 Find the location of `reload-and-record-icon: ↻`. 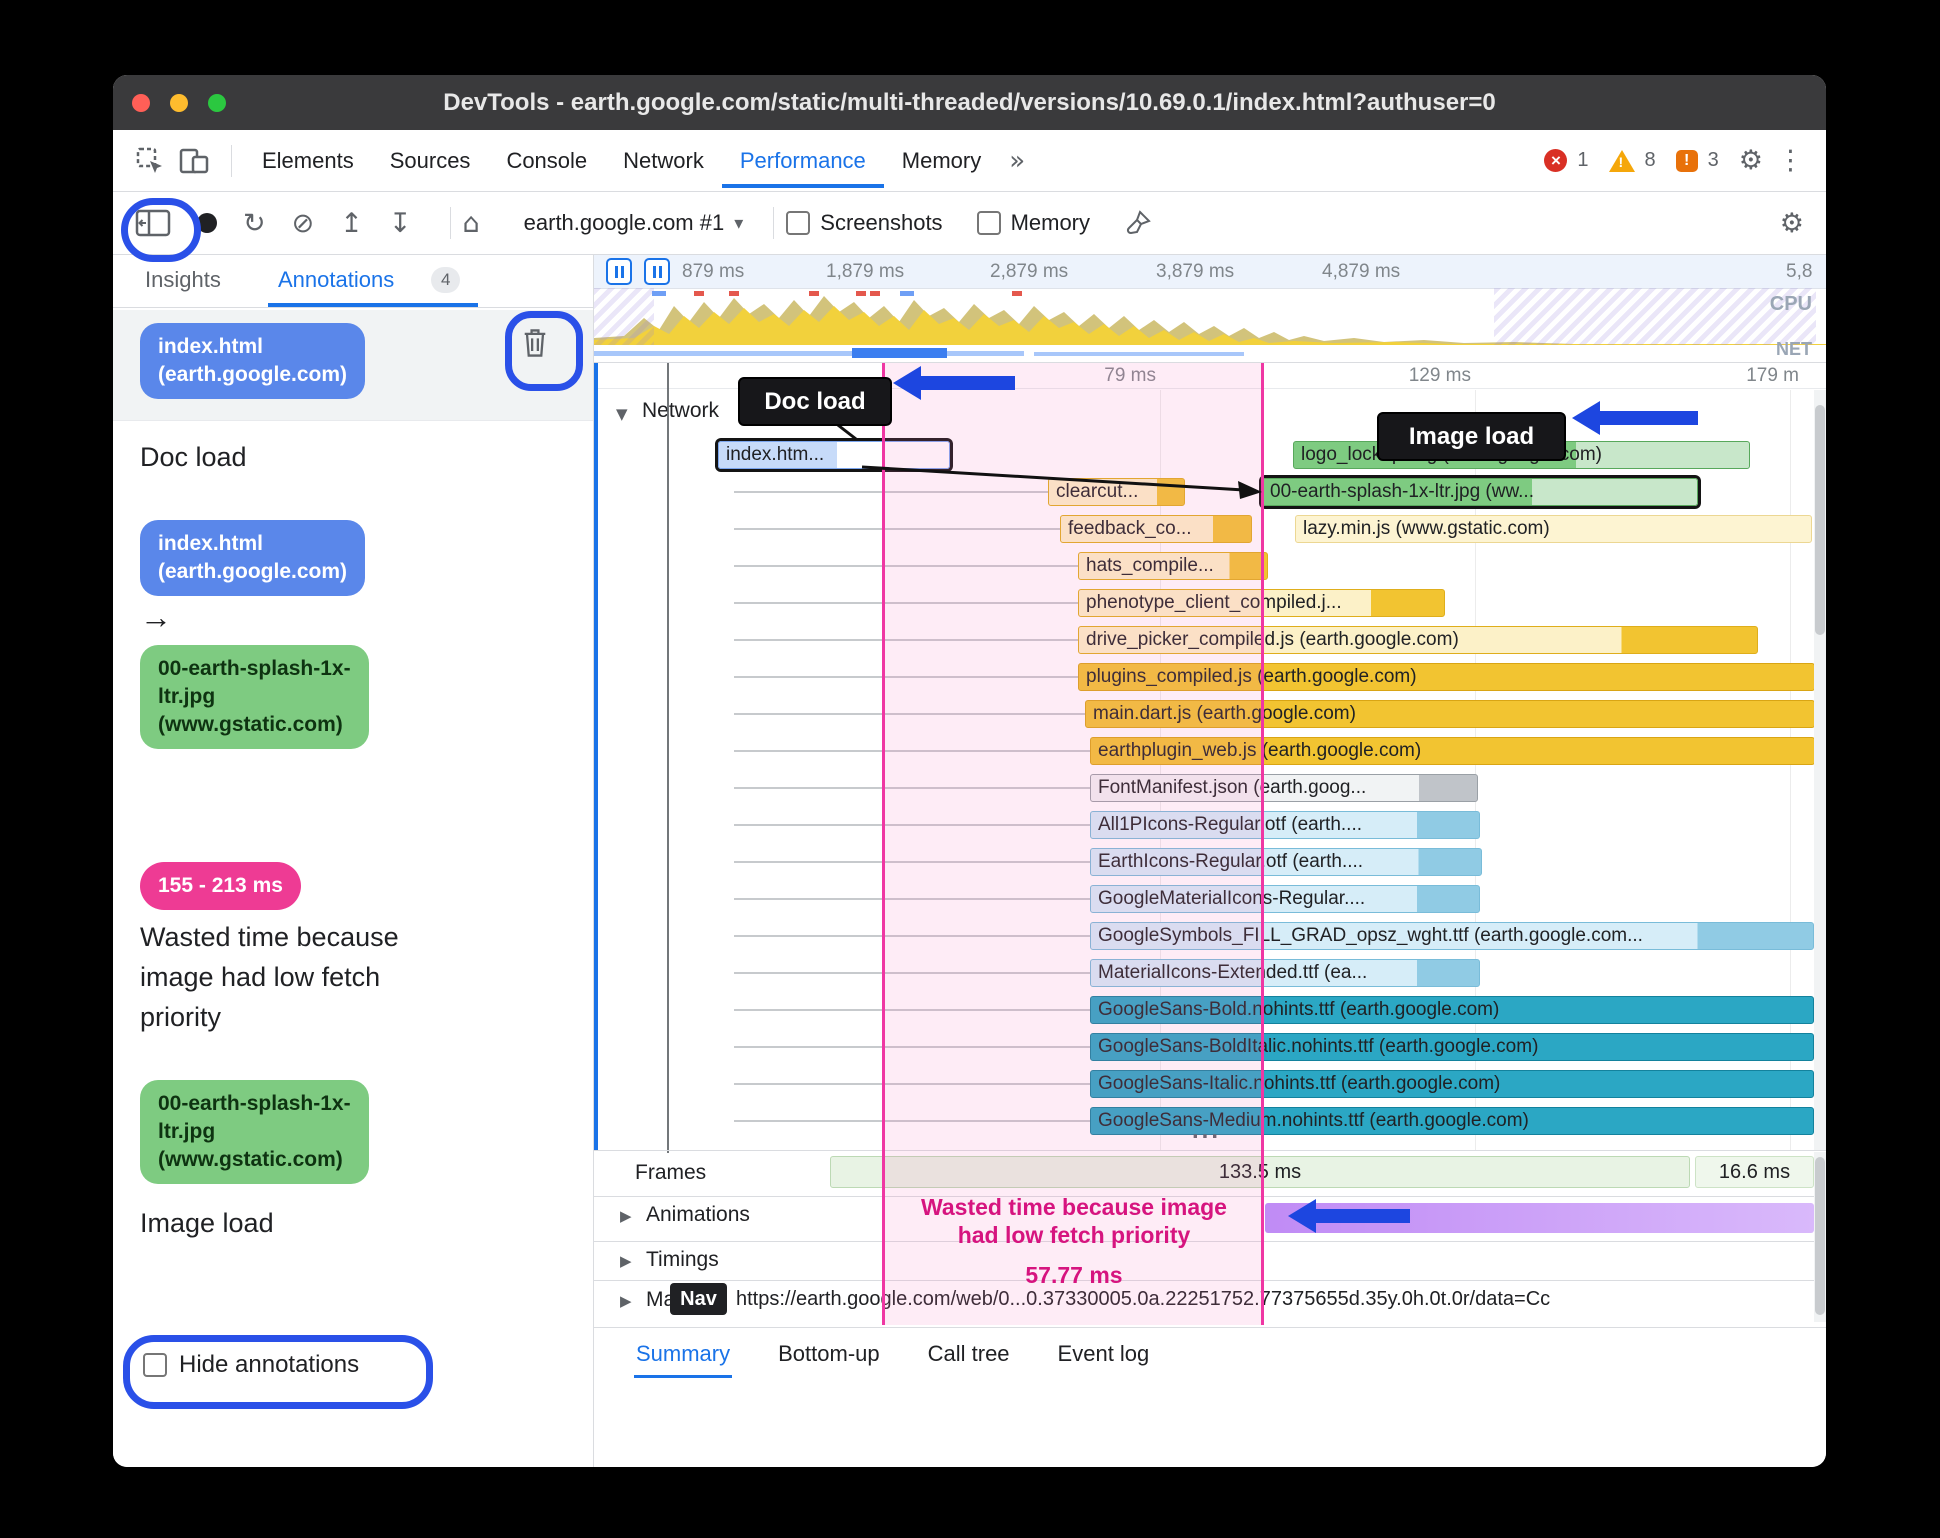

reload-and-record-icon: ↻ is located at coordinates (254, 223).